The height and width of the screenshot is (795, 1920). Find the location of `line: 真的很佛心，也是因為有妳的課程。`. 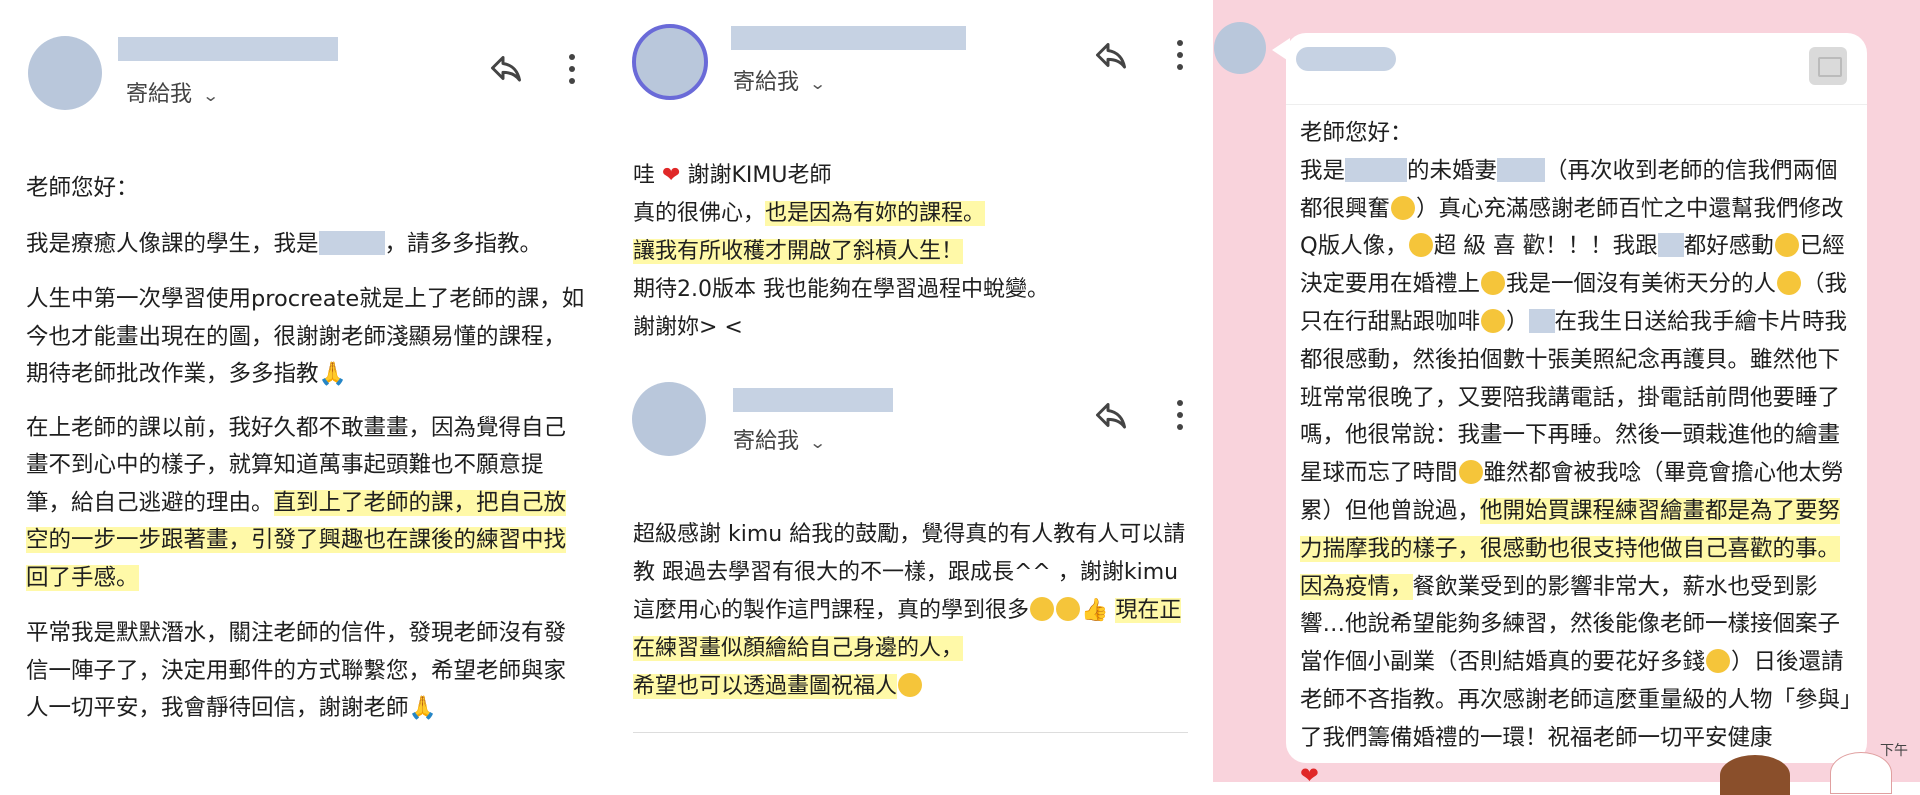

line: 真的很佛心，也是因為有妳的課程。 is located at coordinates (809, 213).